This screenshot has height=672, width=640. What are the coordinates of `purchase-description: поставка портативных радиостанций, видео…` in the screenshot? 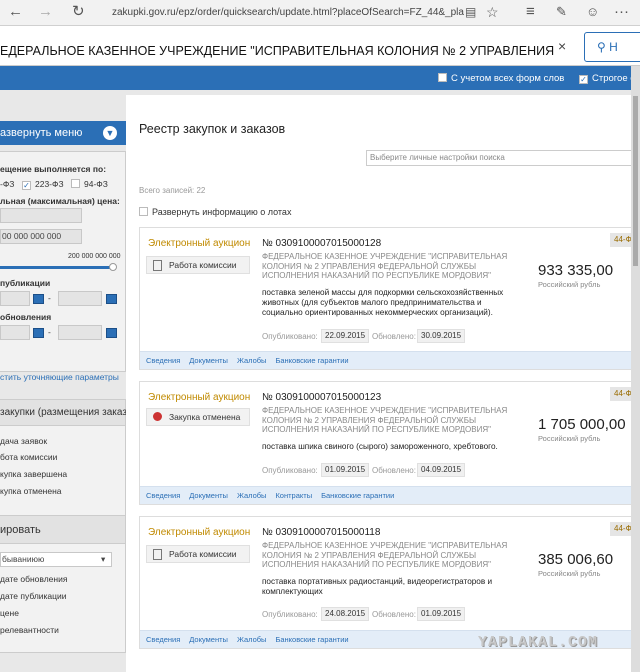 It's located at (377, 586).